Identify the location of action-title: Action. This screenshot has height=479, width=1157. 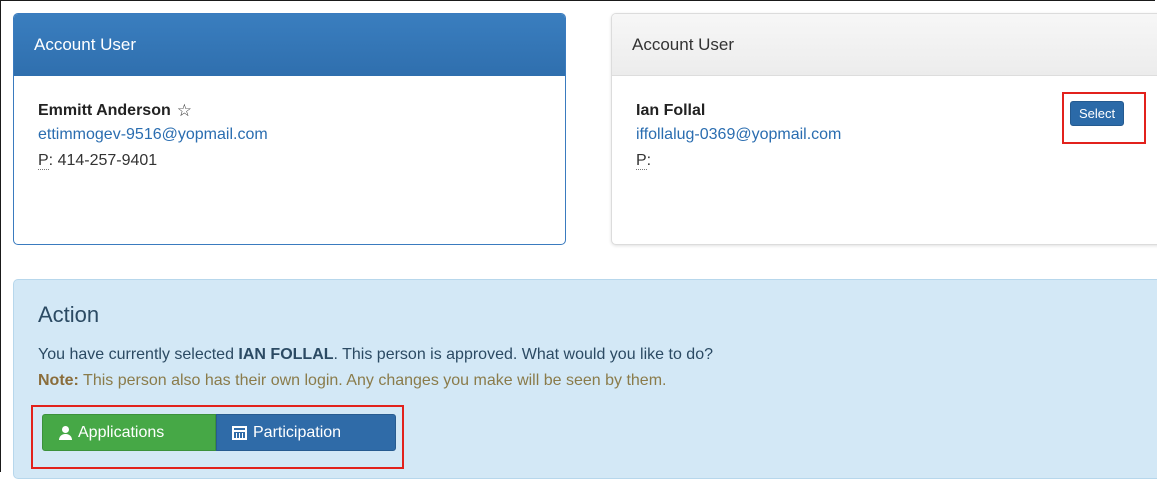
(69, 314).